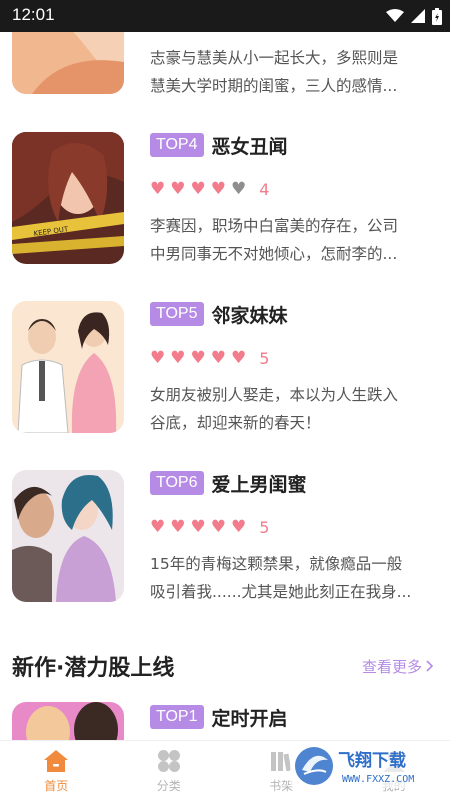 This screenshot has height=800, width=450. What do you see at coordinates (437, 16) in the screenshot?
I see `battery-icon` at bounding box center [437, 16].